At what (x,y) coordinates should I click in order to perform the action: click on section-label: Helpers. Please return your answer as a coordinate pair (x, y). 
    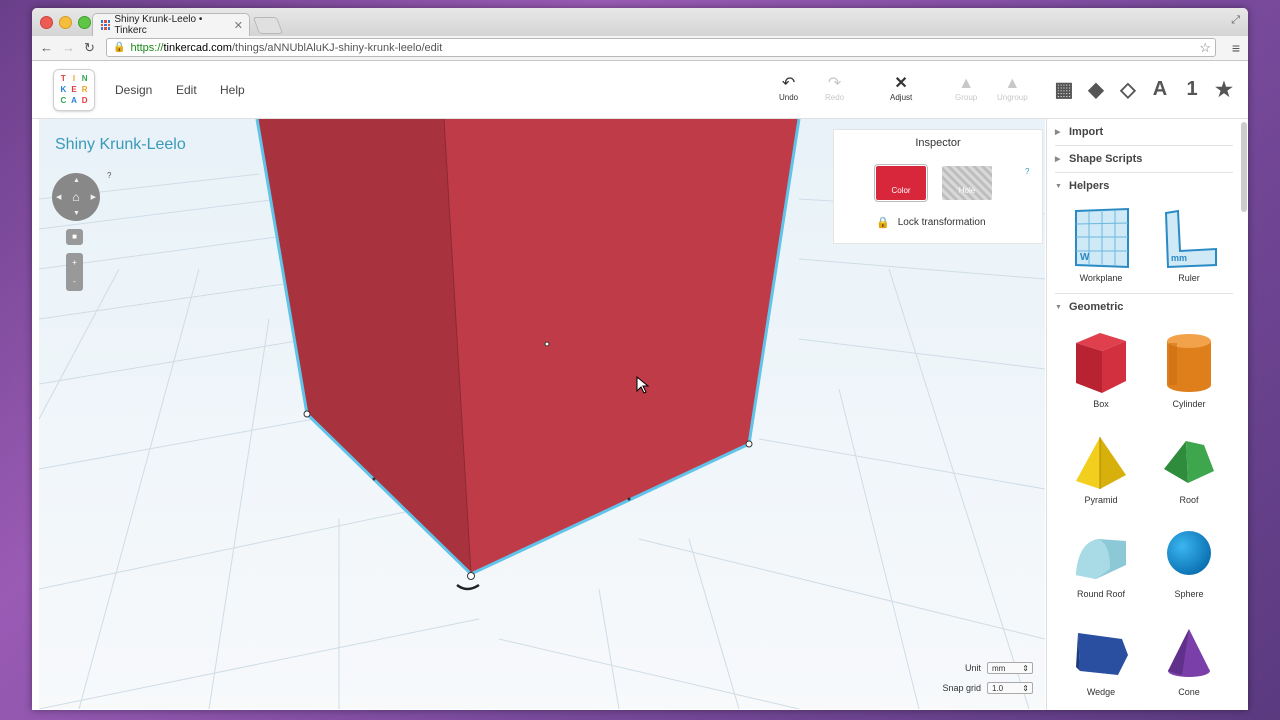
    Looking at the image, I should click on (1089, 186).